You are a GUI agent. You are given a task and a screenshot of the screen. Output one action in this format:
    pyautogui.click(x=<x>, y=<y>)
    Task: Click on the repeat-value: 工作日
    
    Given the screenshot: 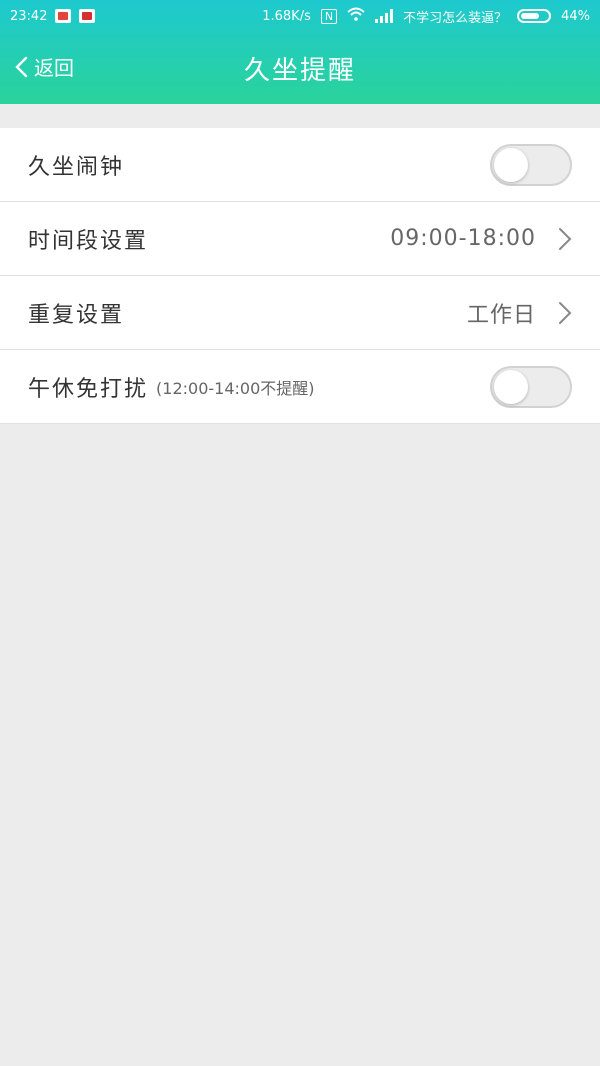 What is the action you would take?
    pyautogui.click(x=501, y=315)
    